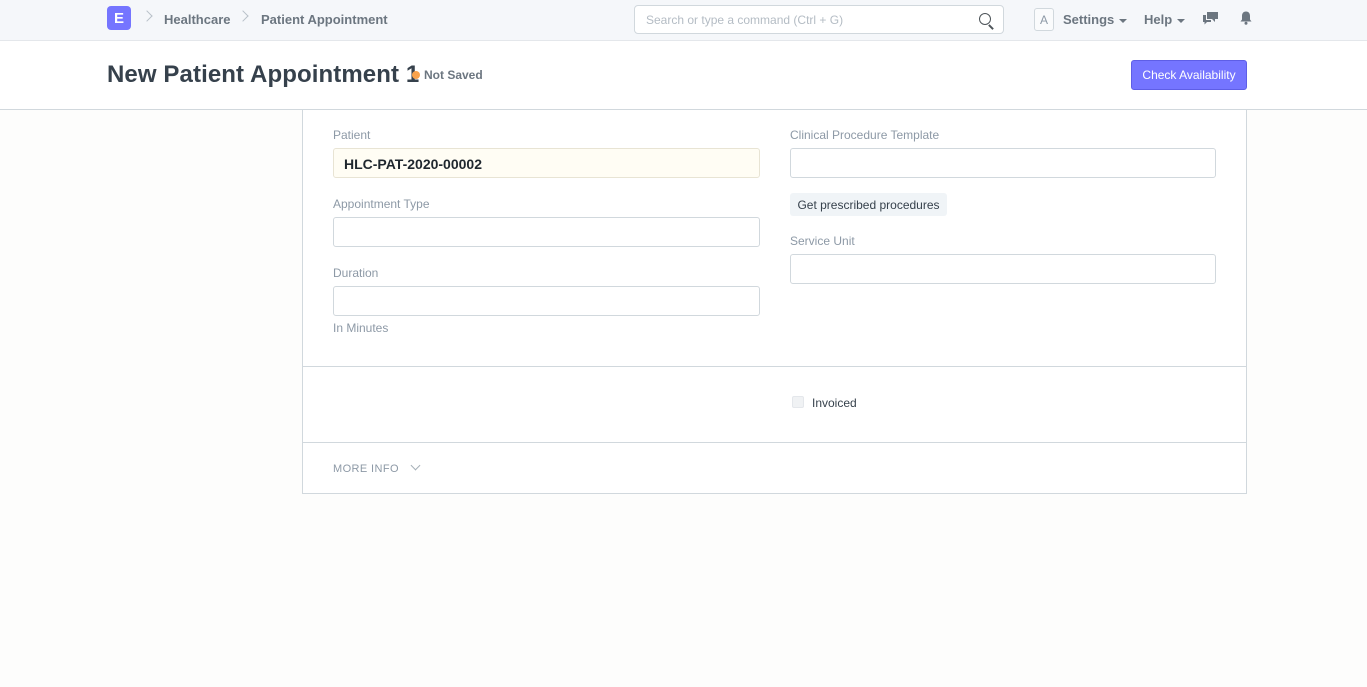  I want to click on breadcrumb-healthcare: Healthcare, so click(197, 19).